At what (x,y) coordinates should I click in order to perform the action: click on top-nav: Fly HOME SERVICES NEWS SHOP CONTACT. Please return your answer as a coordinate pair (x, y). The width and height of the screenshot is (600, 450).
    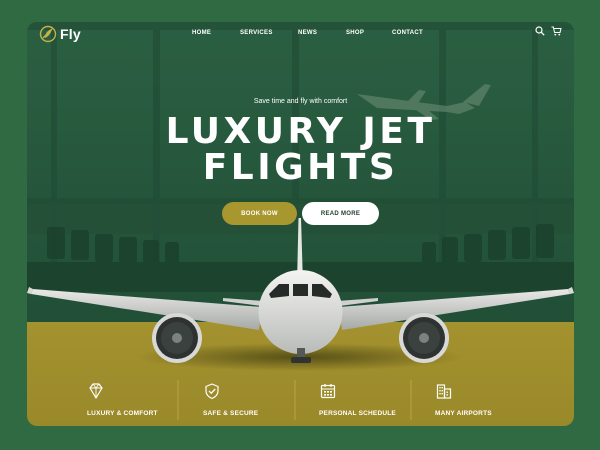
    Looking at the image, I should click on (300, 34).